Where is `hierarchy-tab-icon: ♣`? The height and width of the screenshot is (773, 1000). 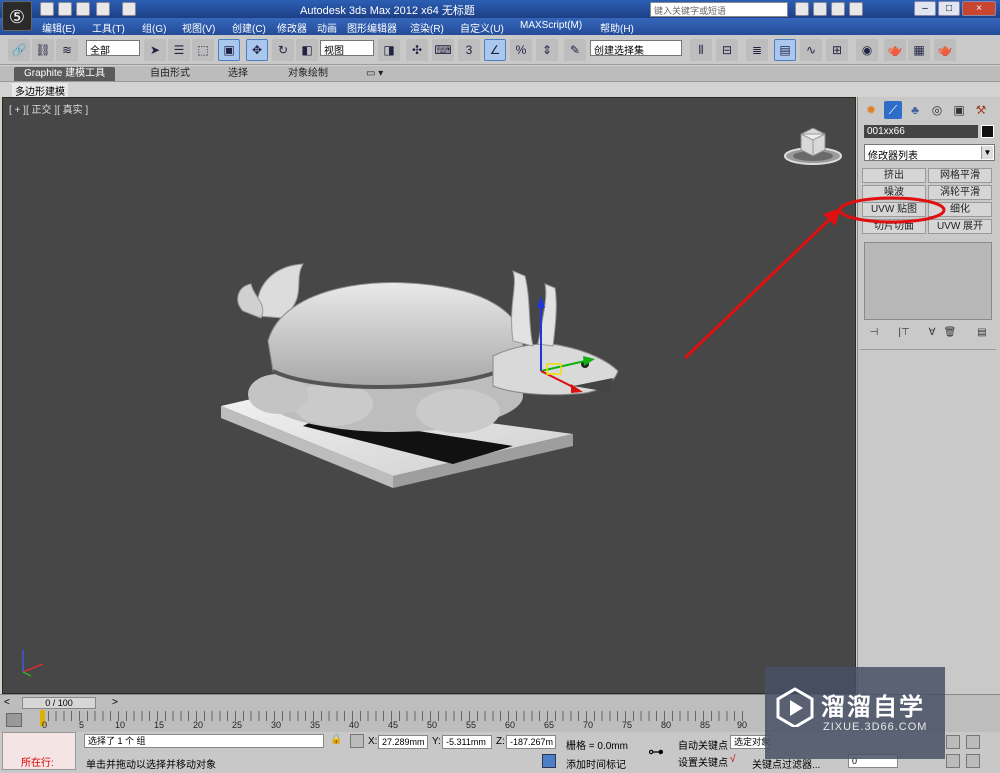
hierarchy-tab-icon: ♣ is located at coordinates (915, 110).